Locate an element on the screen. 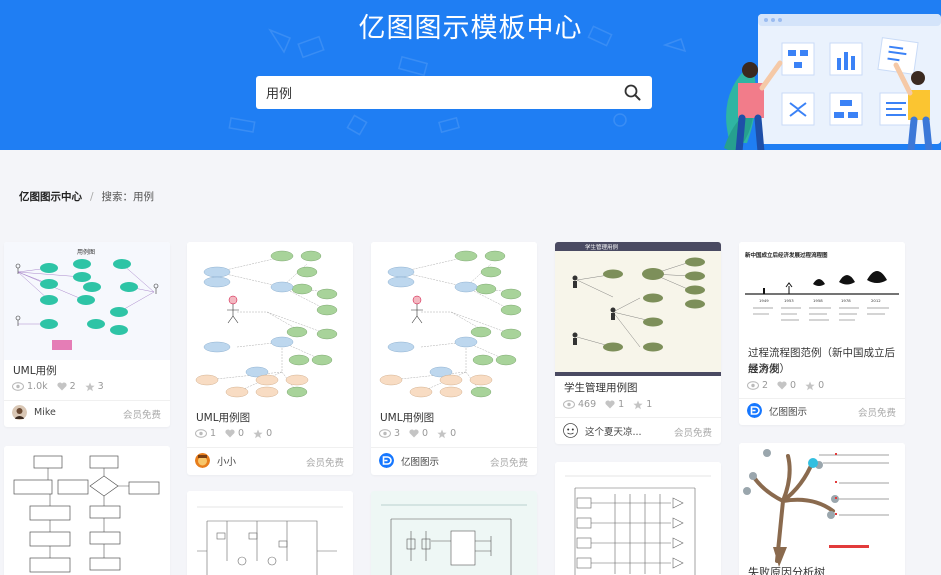 The width and height of the screenshot is (941, 575). stars-count: 3 is located at coordinates (100, 386).